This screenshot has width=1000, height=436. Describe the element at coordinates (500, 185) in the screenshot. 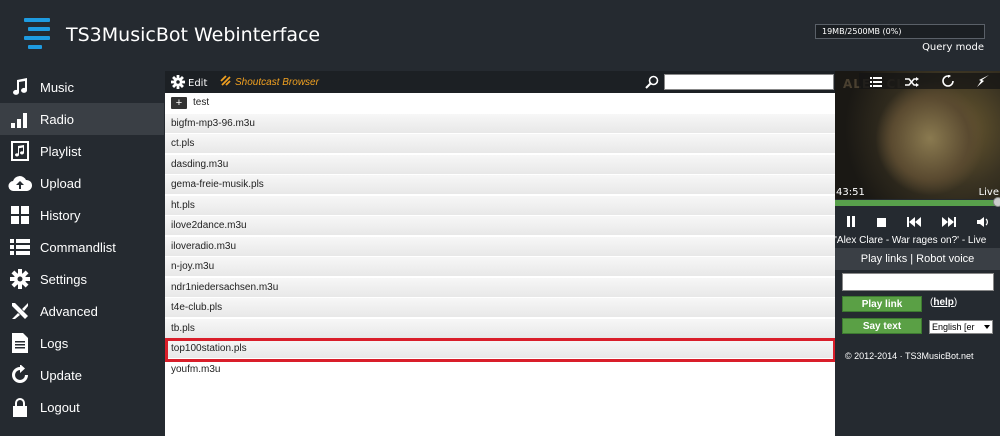

I see `list-item: gema-freie-musik.pls` at that location.